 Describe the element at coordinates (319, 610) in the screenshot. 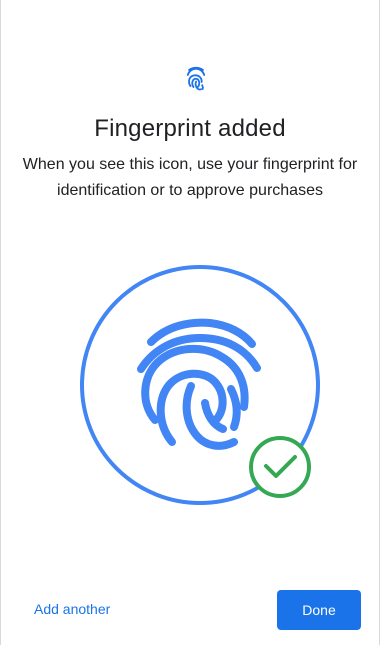

I see `done-button: Done` at that location.